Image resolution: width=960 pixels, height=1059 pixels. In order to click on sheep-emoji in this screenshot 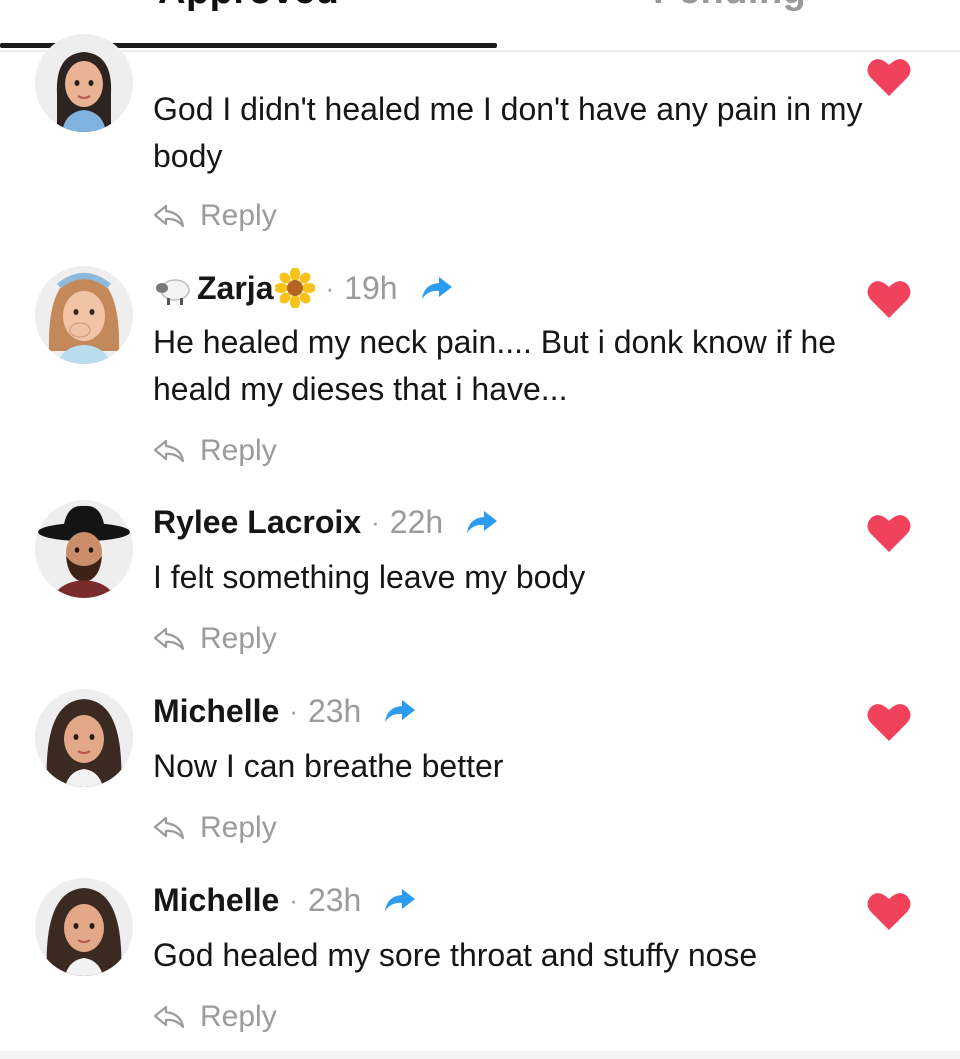, I will do `click(173, 292)`.